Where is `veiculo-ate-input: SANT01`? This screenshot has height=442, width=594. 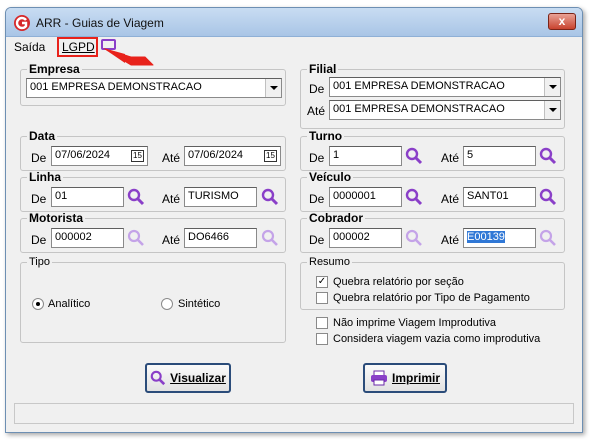 veiculo-ate-input: SANT01 is located at coordinates (499, 197).